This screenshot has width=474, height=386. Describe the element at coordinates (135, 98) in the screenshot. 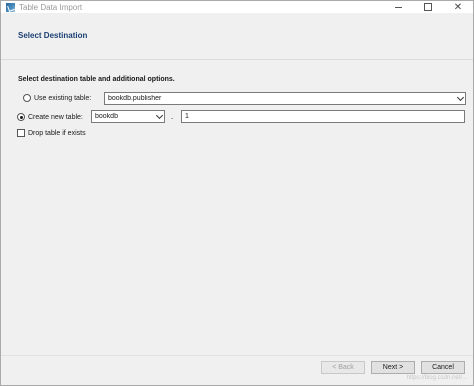

I see `existing-table-value: bookdb.publisher` at that location.